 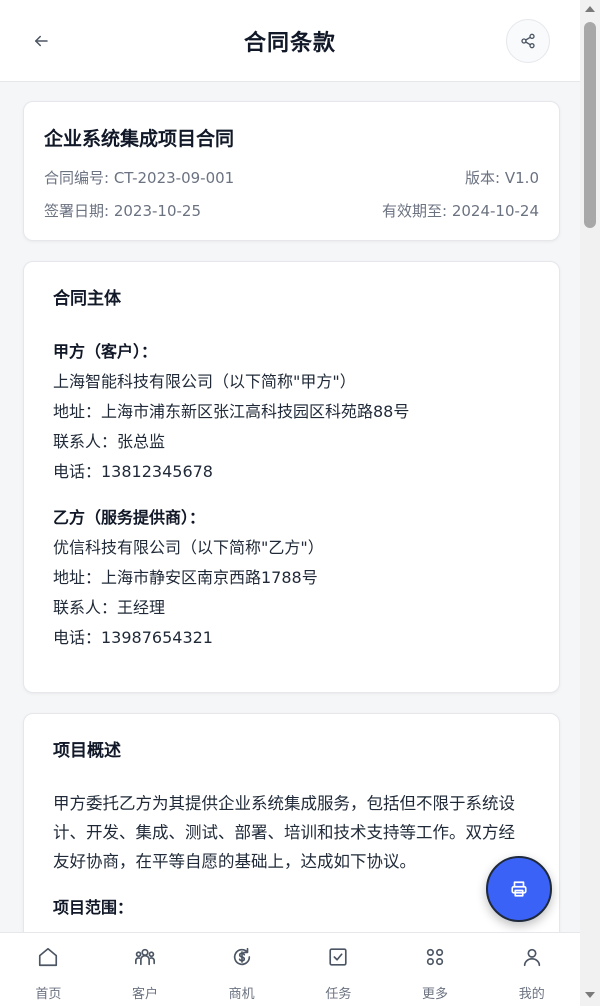 I want to click on home-icon, so click(x=48, y=957).